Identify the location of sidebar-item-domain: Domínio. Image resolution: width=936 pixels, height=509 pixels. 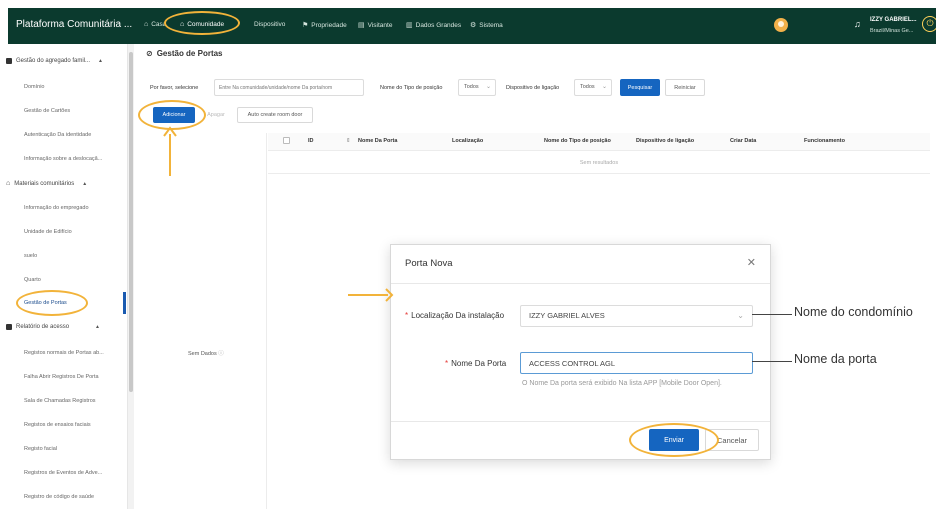
(34, 87).